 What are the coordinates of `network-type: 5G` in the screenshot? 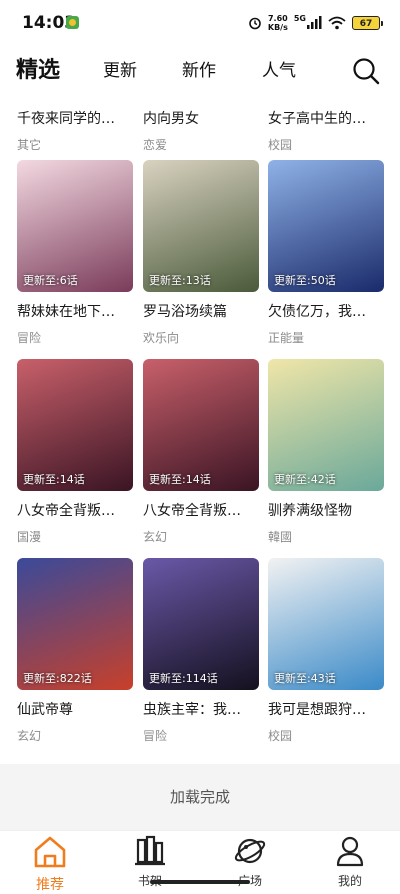 It's located at (299, 18).